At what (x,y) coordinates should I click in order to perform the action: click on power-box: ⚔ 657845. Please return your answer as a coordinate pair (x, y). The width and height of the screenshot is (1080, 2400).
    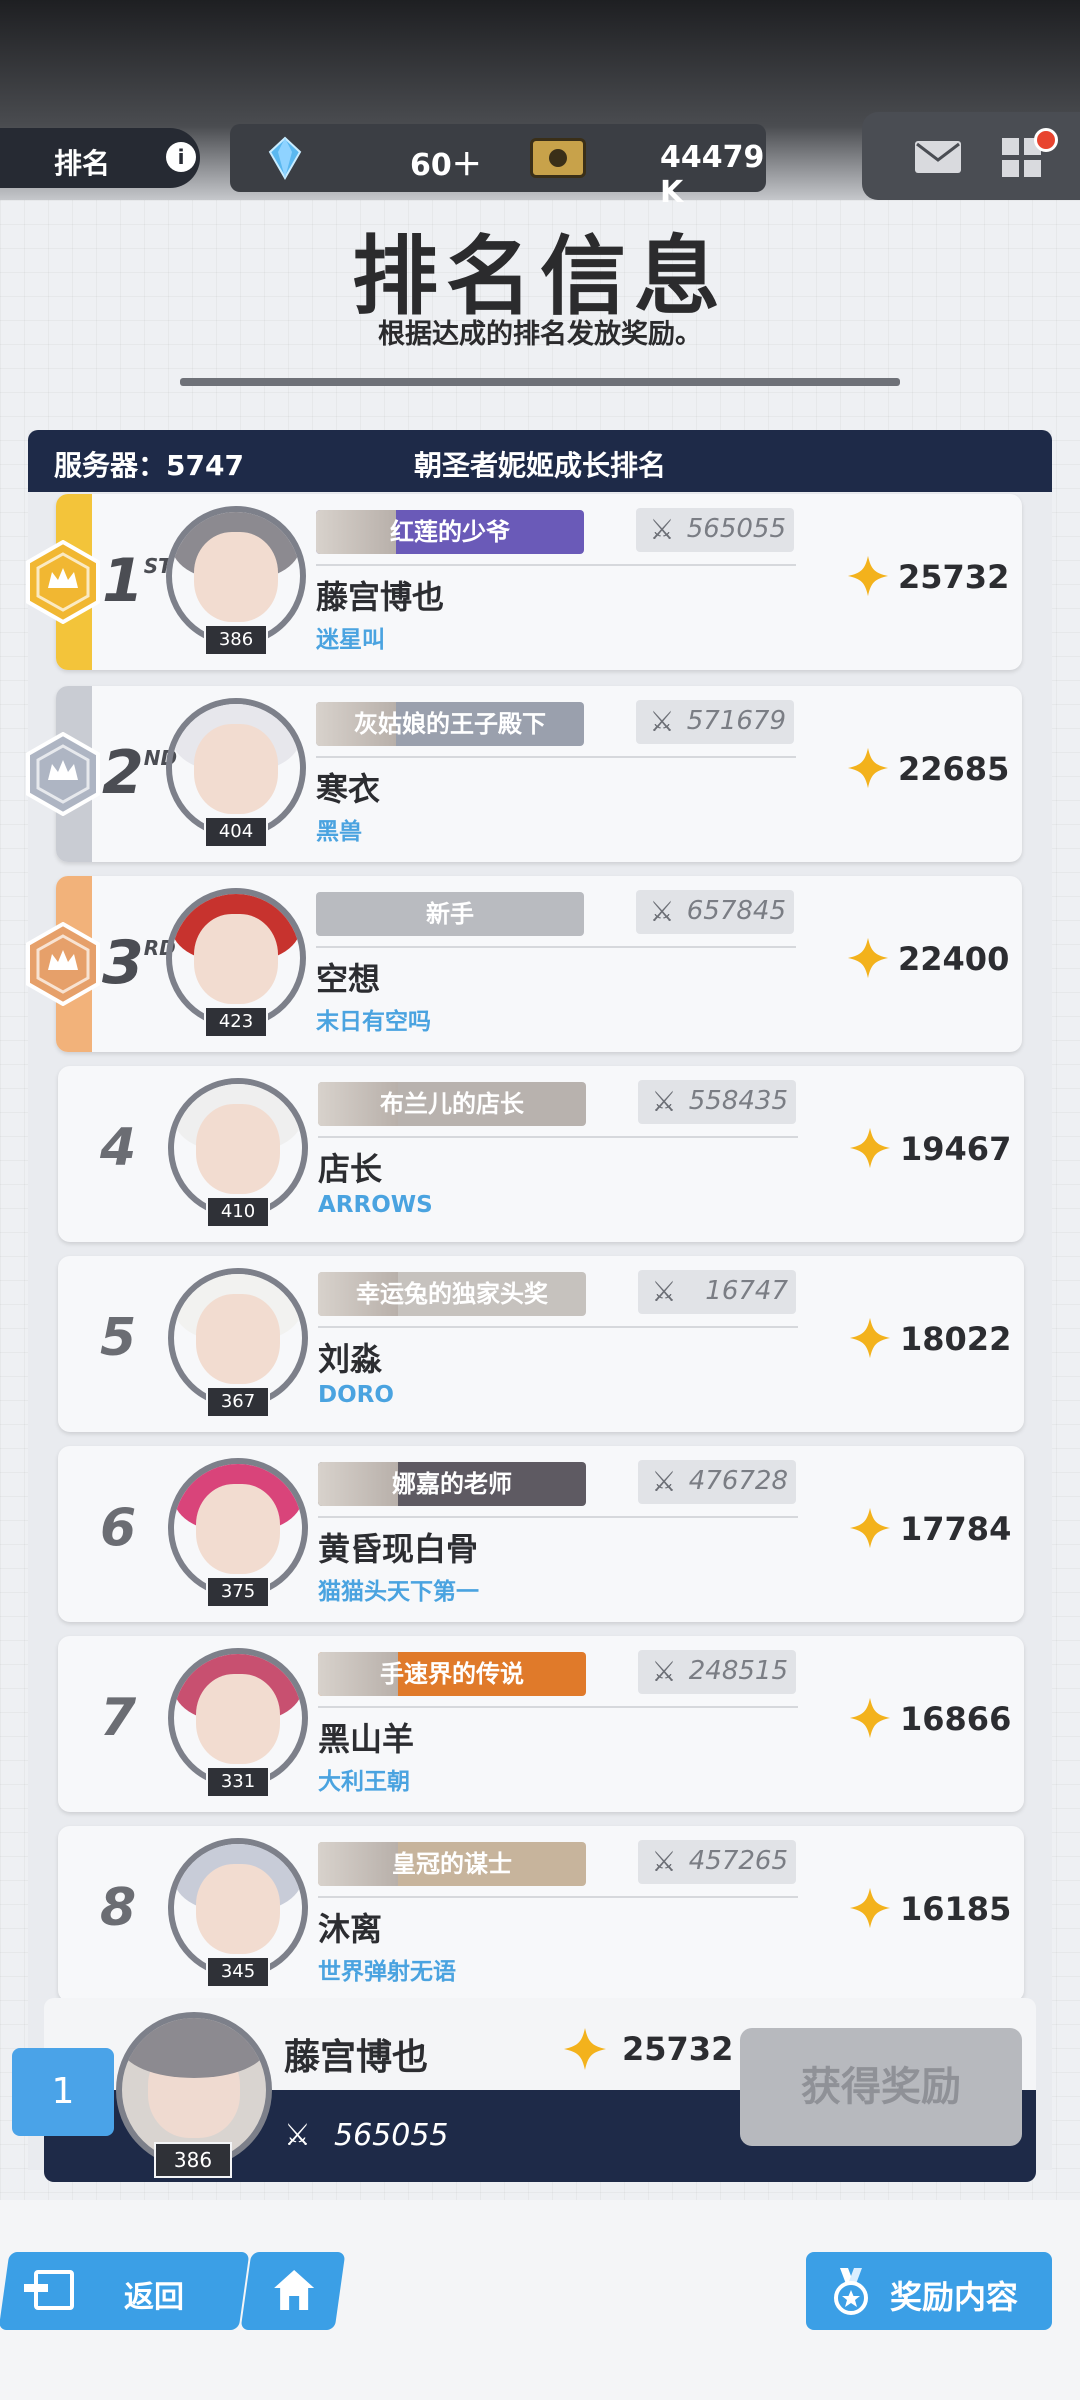
    Looking at the image, I should click on (715, 912).